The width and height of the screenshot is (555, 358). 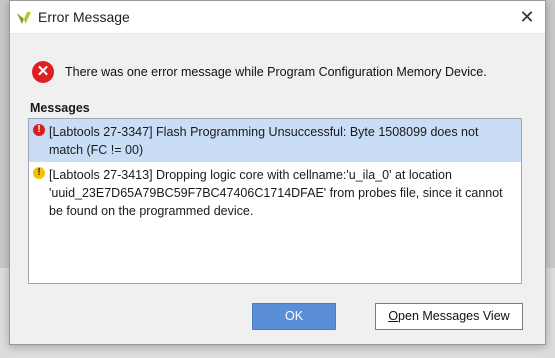 What do you see at coordinates (294, 316) in the screenshot?
I see `ok-button: OK` at bounding box center [294, 316].